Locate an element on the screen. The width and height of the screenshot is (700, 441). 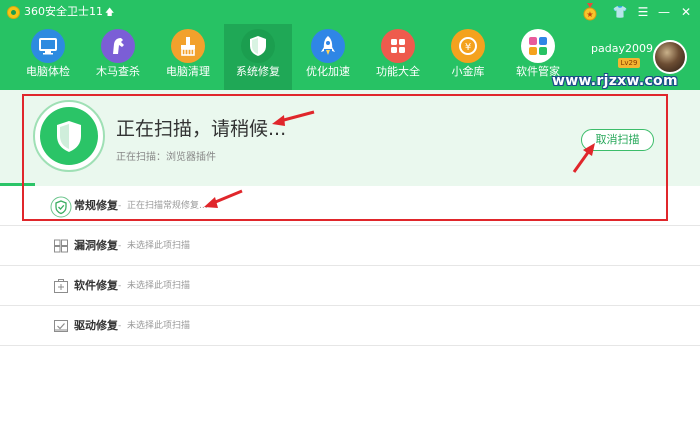
nav-item-vault: ¥ 小金库 is located at coordinates (468, 57).